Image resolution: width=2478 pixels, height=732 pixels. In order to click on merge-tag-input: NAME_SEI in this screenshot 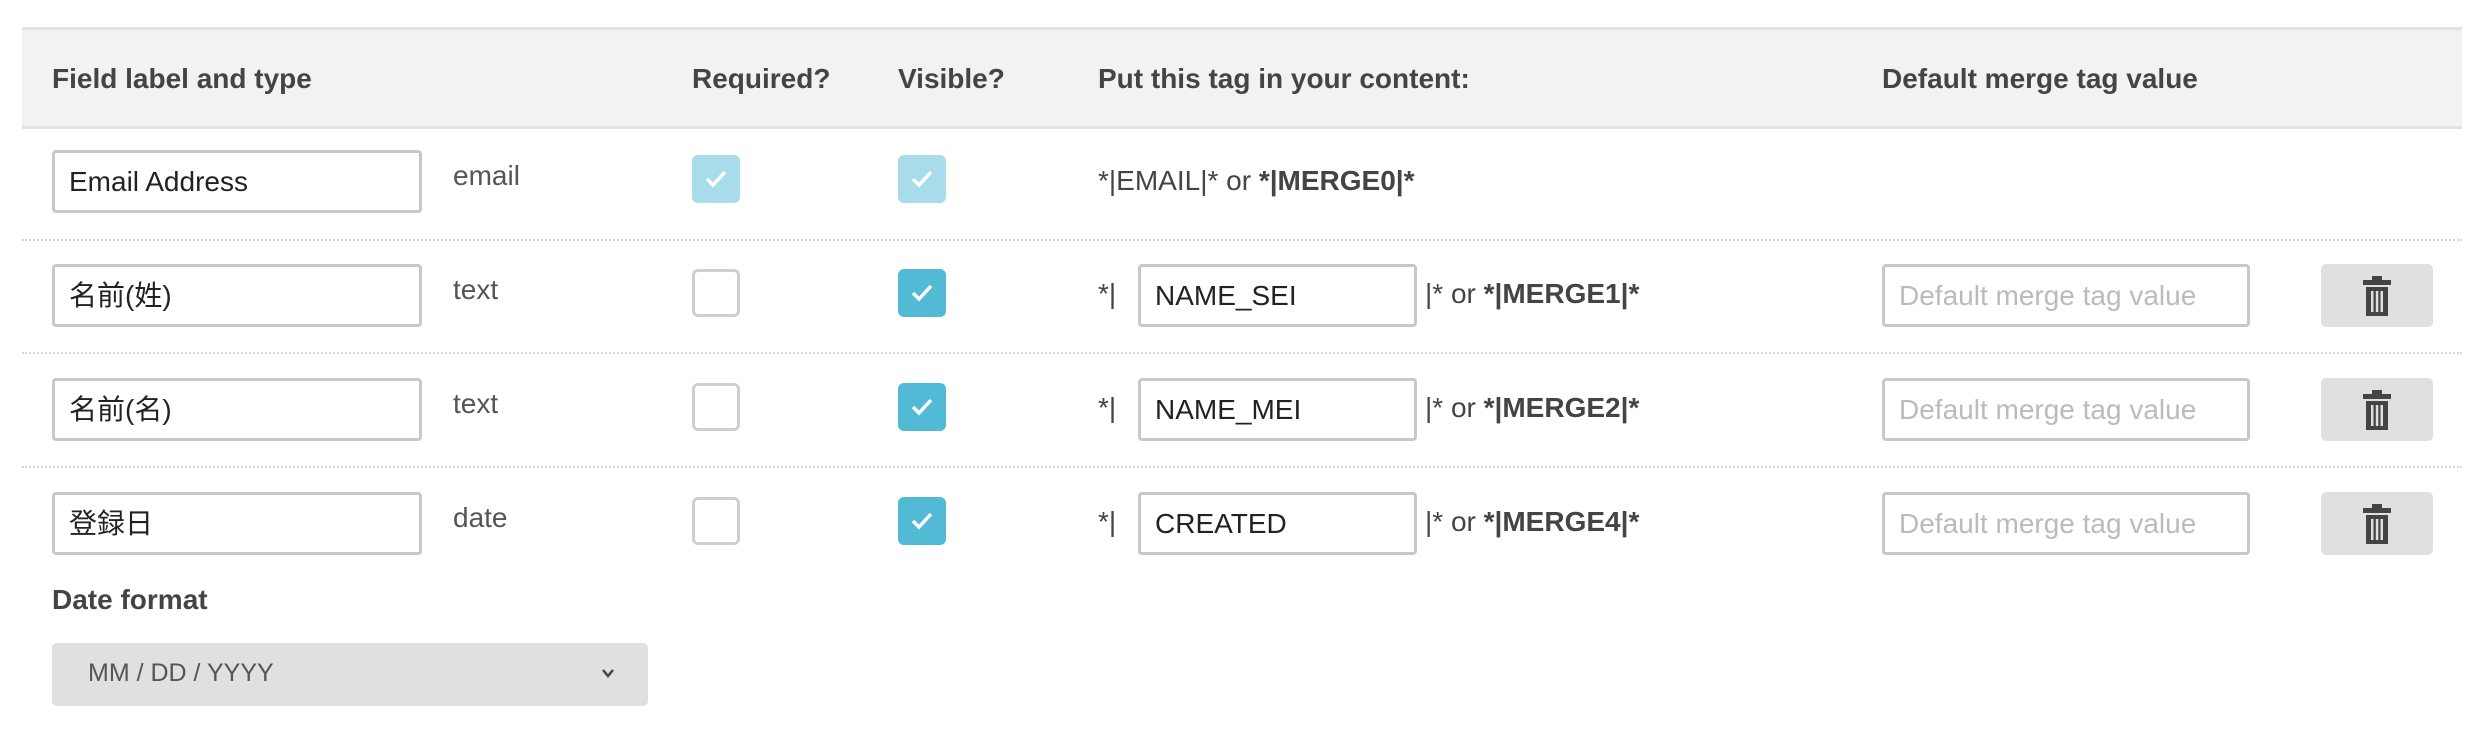, I will do `click(1277, 295)`.